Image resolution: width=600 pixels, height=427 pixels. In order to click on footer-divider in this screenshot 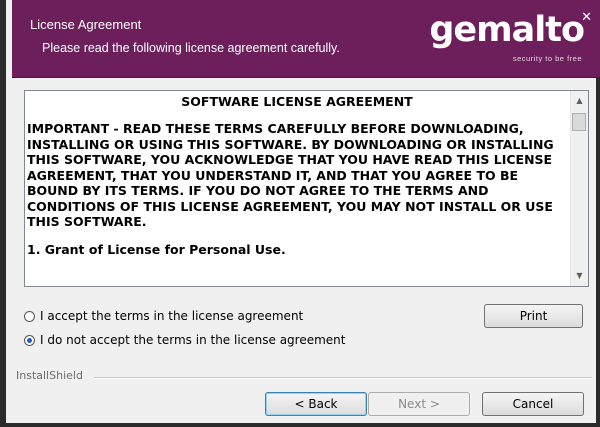, I will do `click(343, 378)`.